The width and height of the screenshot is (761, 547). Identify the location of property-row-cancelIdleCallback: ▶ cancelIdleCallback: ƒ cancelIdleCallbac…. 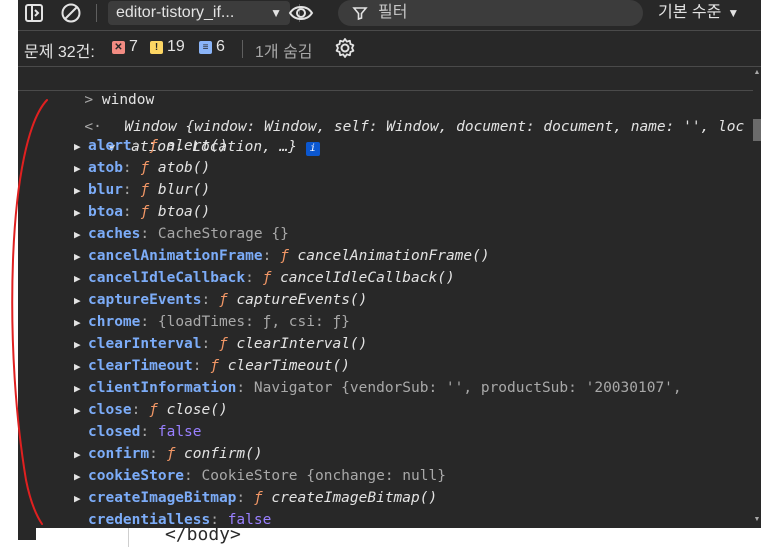
(264, 278).